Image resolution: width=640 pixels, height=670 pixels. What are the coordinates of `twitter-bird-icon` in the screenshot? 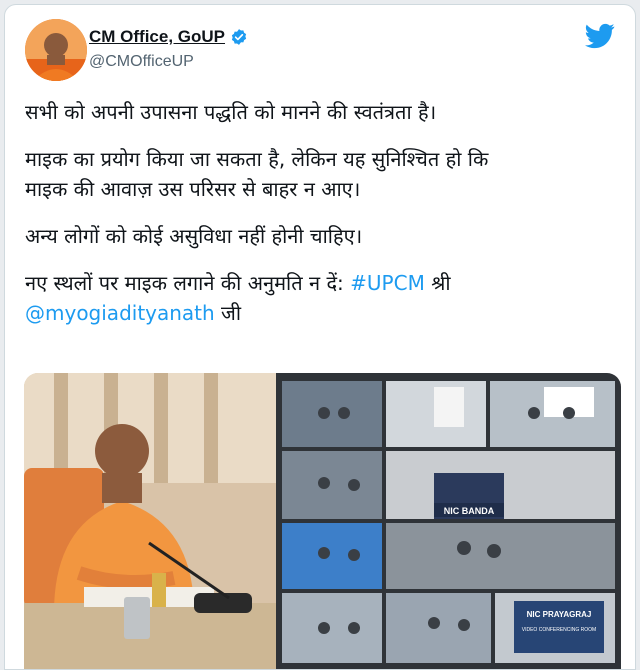 It's located at (600, 36).